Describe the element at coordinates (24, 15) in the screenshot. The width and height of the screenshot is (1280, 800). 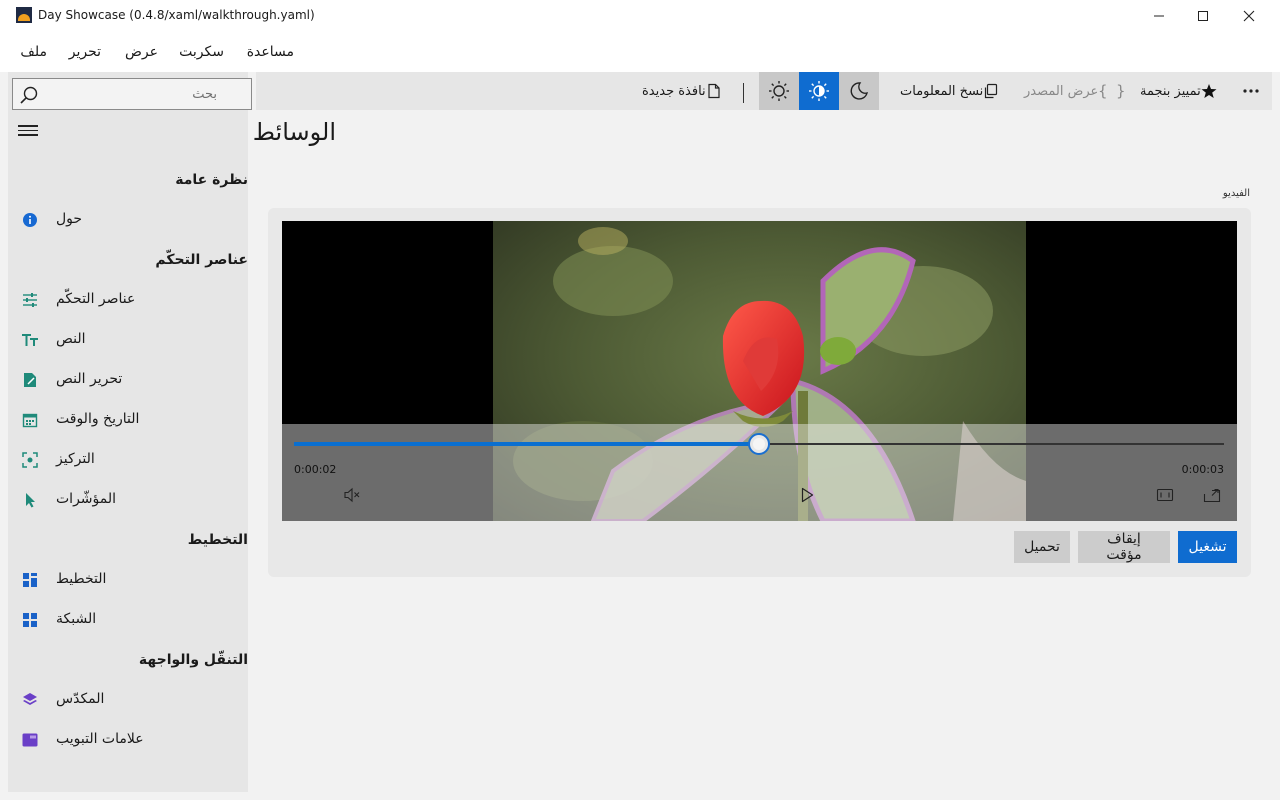
I see `app-logo-icon` at that location.